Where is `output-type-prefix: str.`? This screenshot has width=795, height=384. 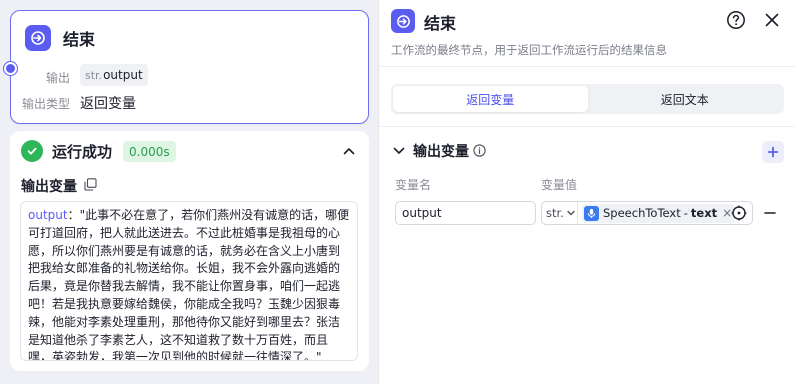 output-type-prefix: str. is located at coordinates (94, 75).